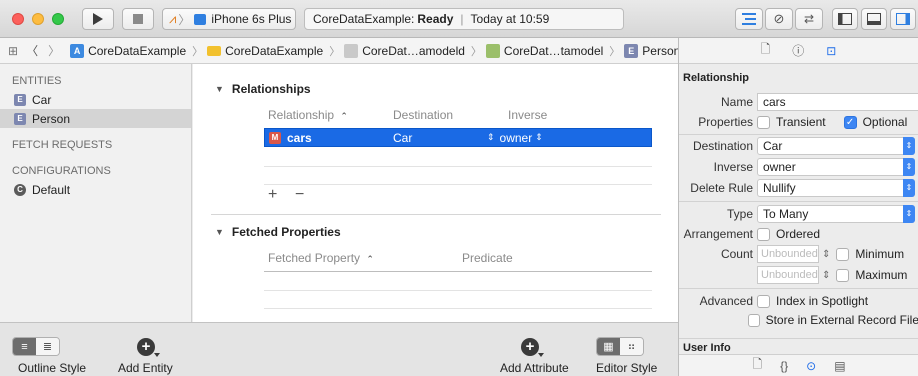 The height and width of the screenshot is (376, 918). I want to click on minimum-count-field: Unbounded, so click(788, 254).